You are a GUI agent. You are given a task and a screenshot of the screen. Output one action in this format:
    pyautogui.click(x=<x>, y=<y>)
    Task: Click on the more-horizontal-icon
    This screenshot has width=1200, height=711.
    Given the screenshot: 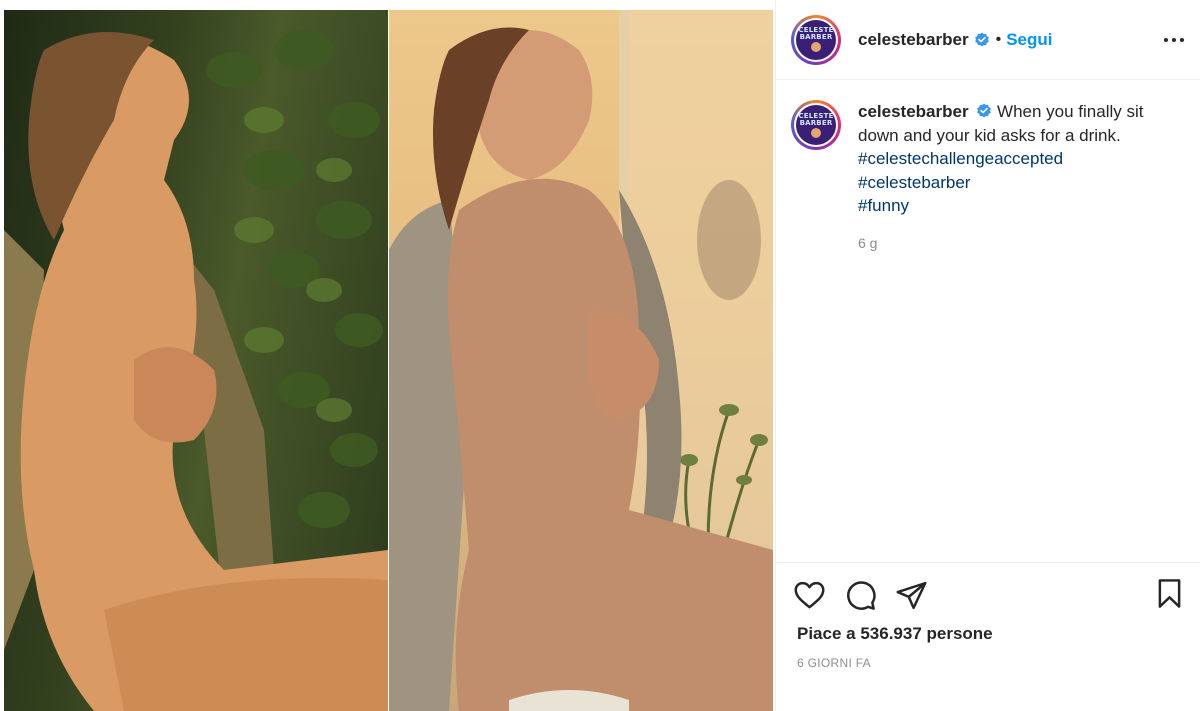 What is the action you would take?
    pyautogui.click(x=1174, y=40)
    